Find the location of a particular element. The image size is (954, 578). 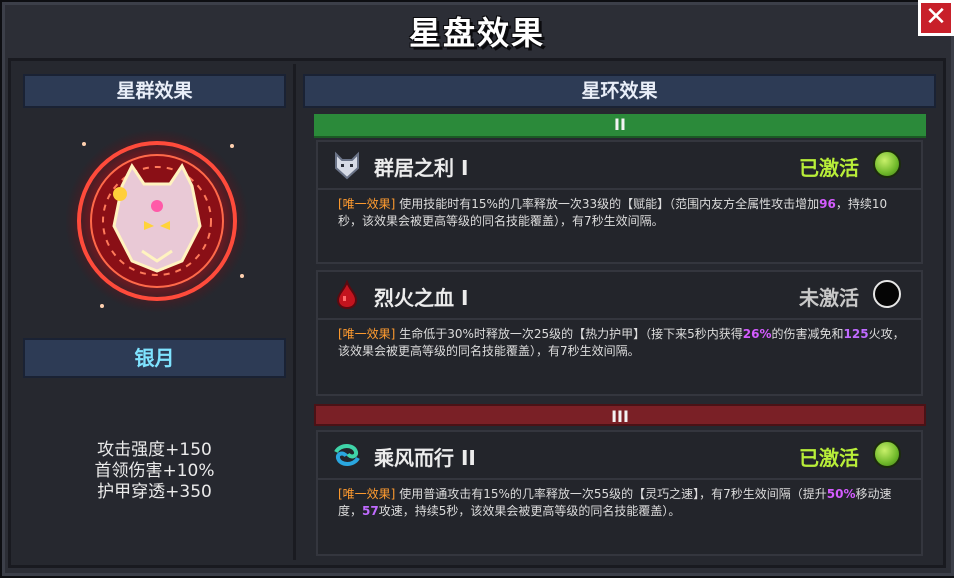

tier-2-label: II is located at coordinates (620, 124).